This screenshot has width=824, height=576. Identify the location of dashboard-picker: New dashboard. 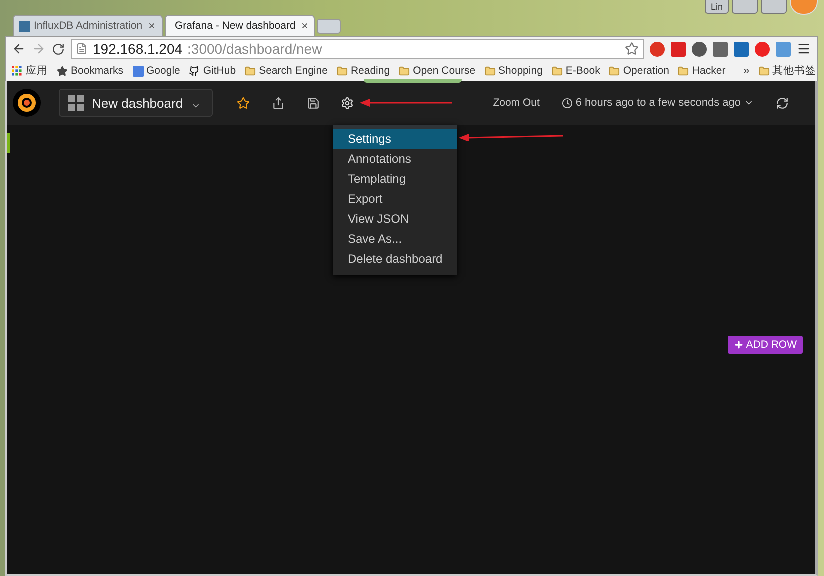
(136, 103).